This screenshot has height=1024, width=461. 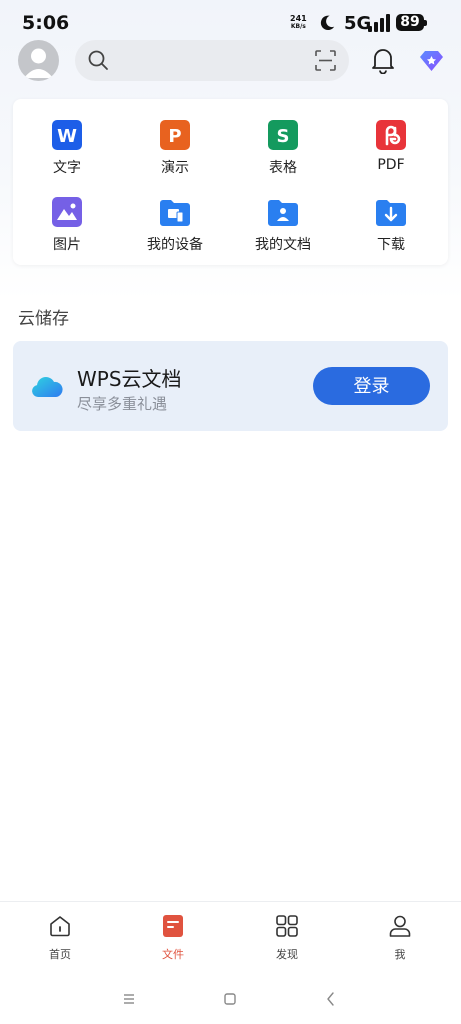 What do you see at coordinates (38, 63) in the screenshot?
I see `avatar-person-icon` at bounding box center [38, 63].